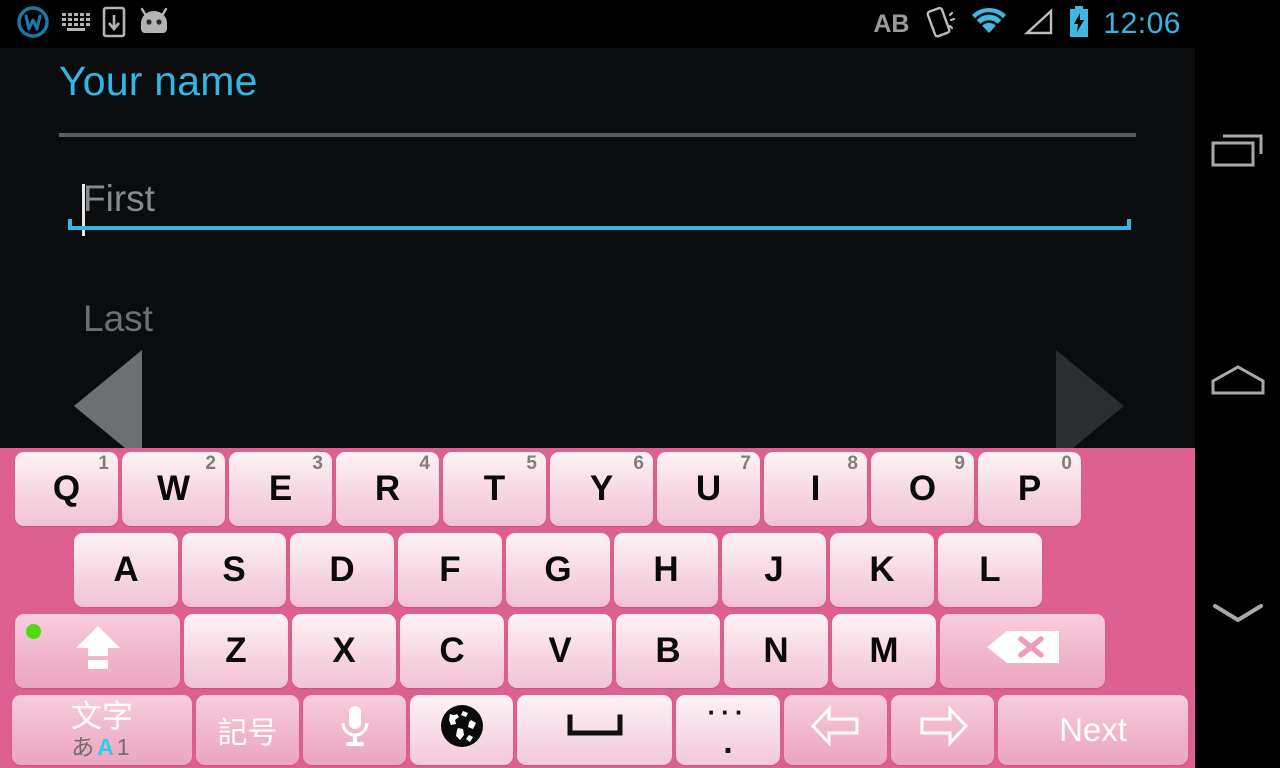 The image size is (1280, 768). I want to click on shift-key, so click(97, 651).